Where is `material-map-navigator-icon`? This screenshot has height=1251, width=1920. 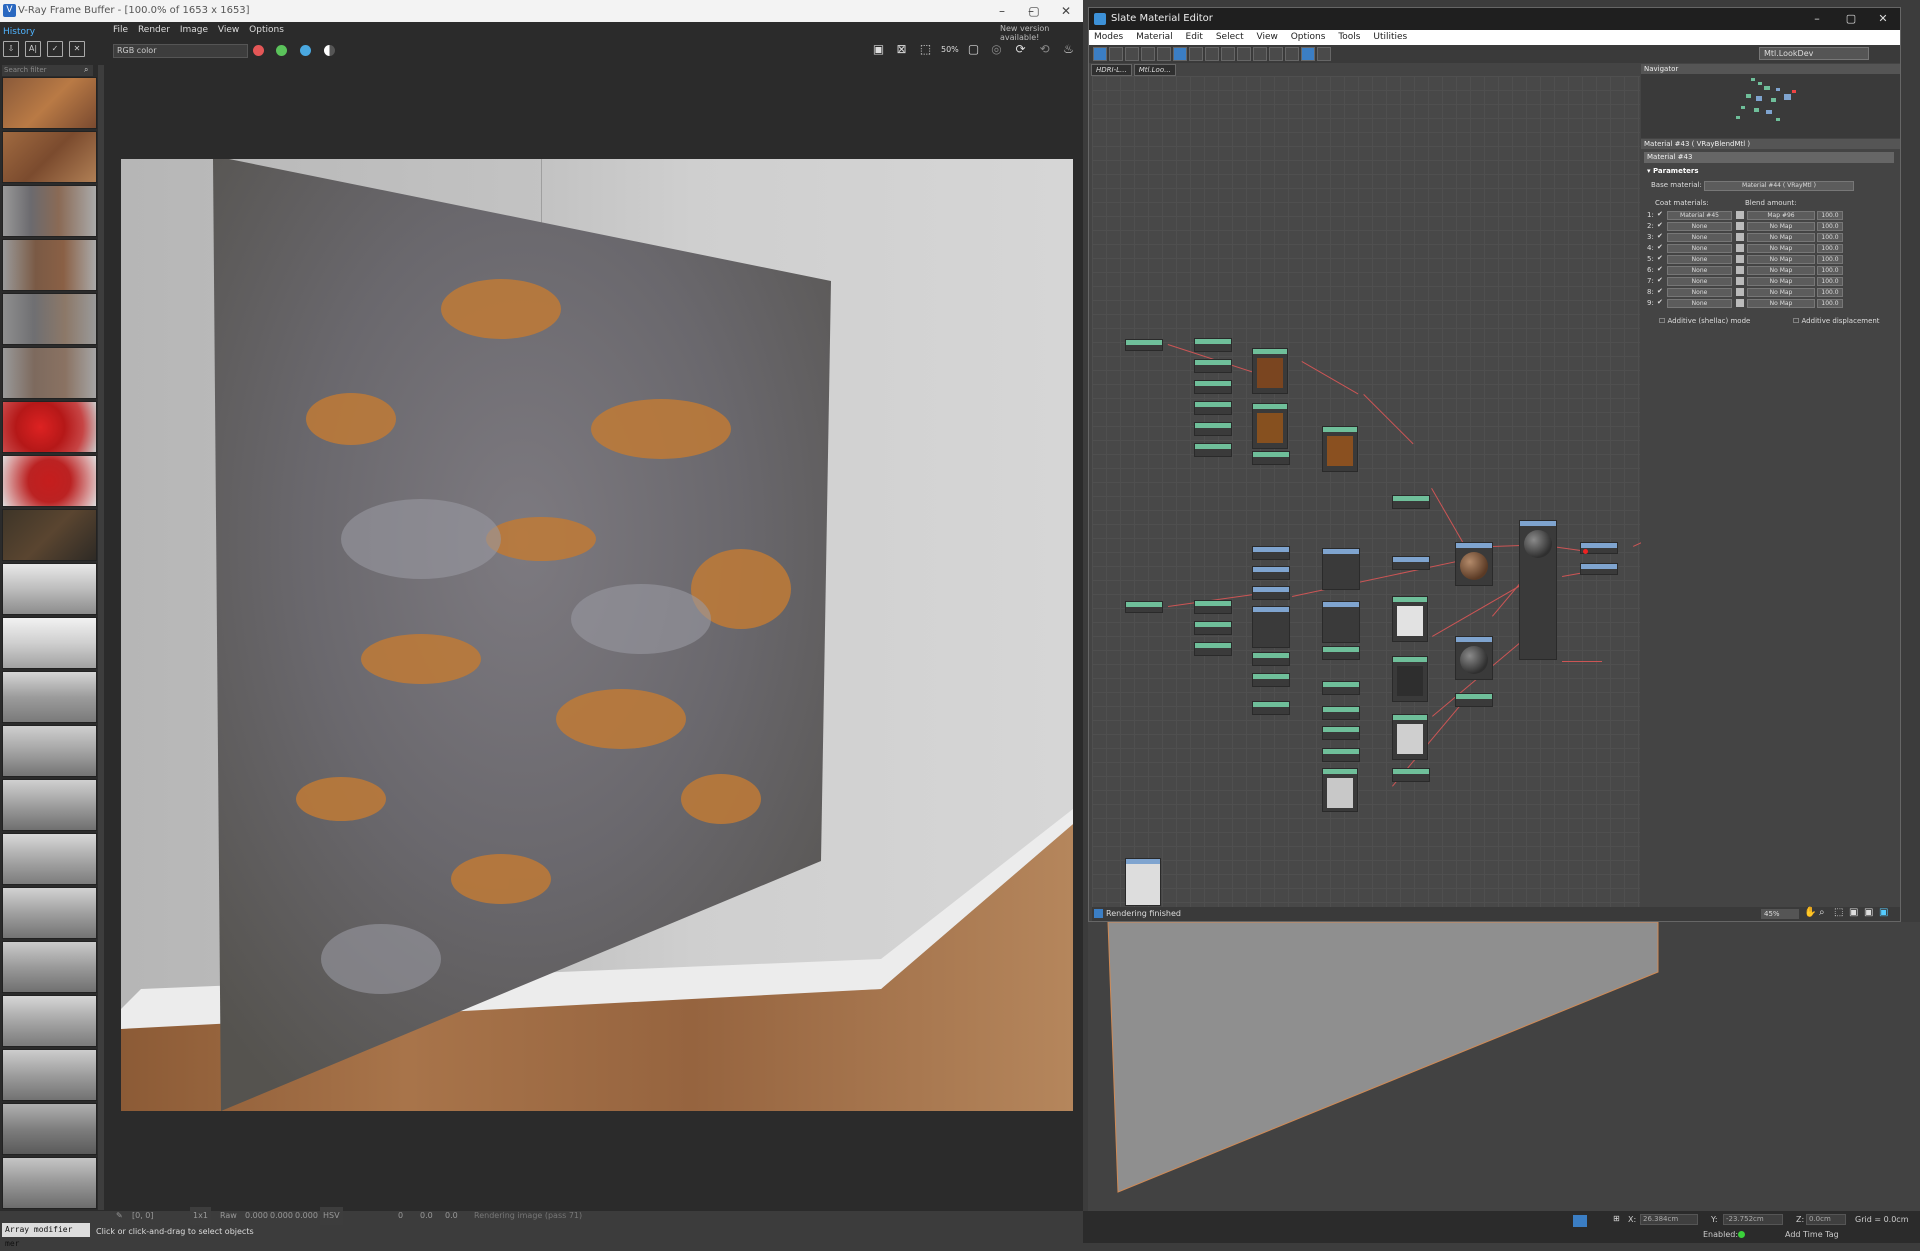 material-map-navigator-icon is located at coordinates (1292, 54).